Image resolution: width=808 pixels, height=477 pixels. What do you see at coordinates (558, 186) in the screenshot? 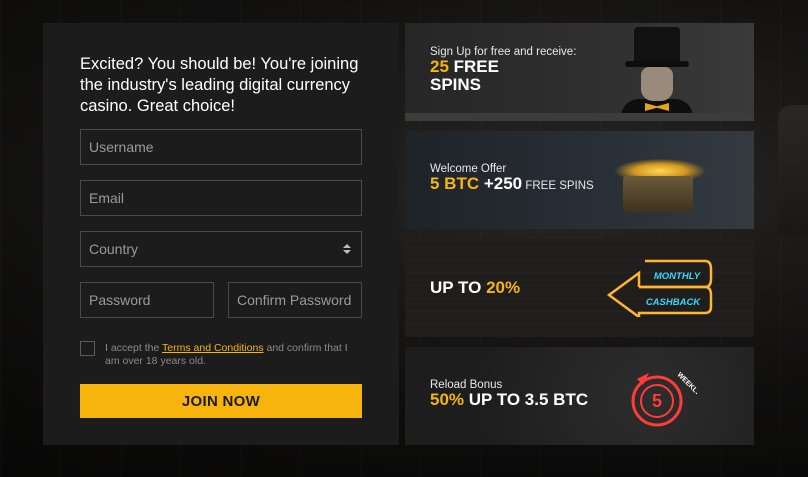
I see `promo-welcome-free-spins: FREE SPINS` at bounding box center [558, 186].